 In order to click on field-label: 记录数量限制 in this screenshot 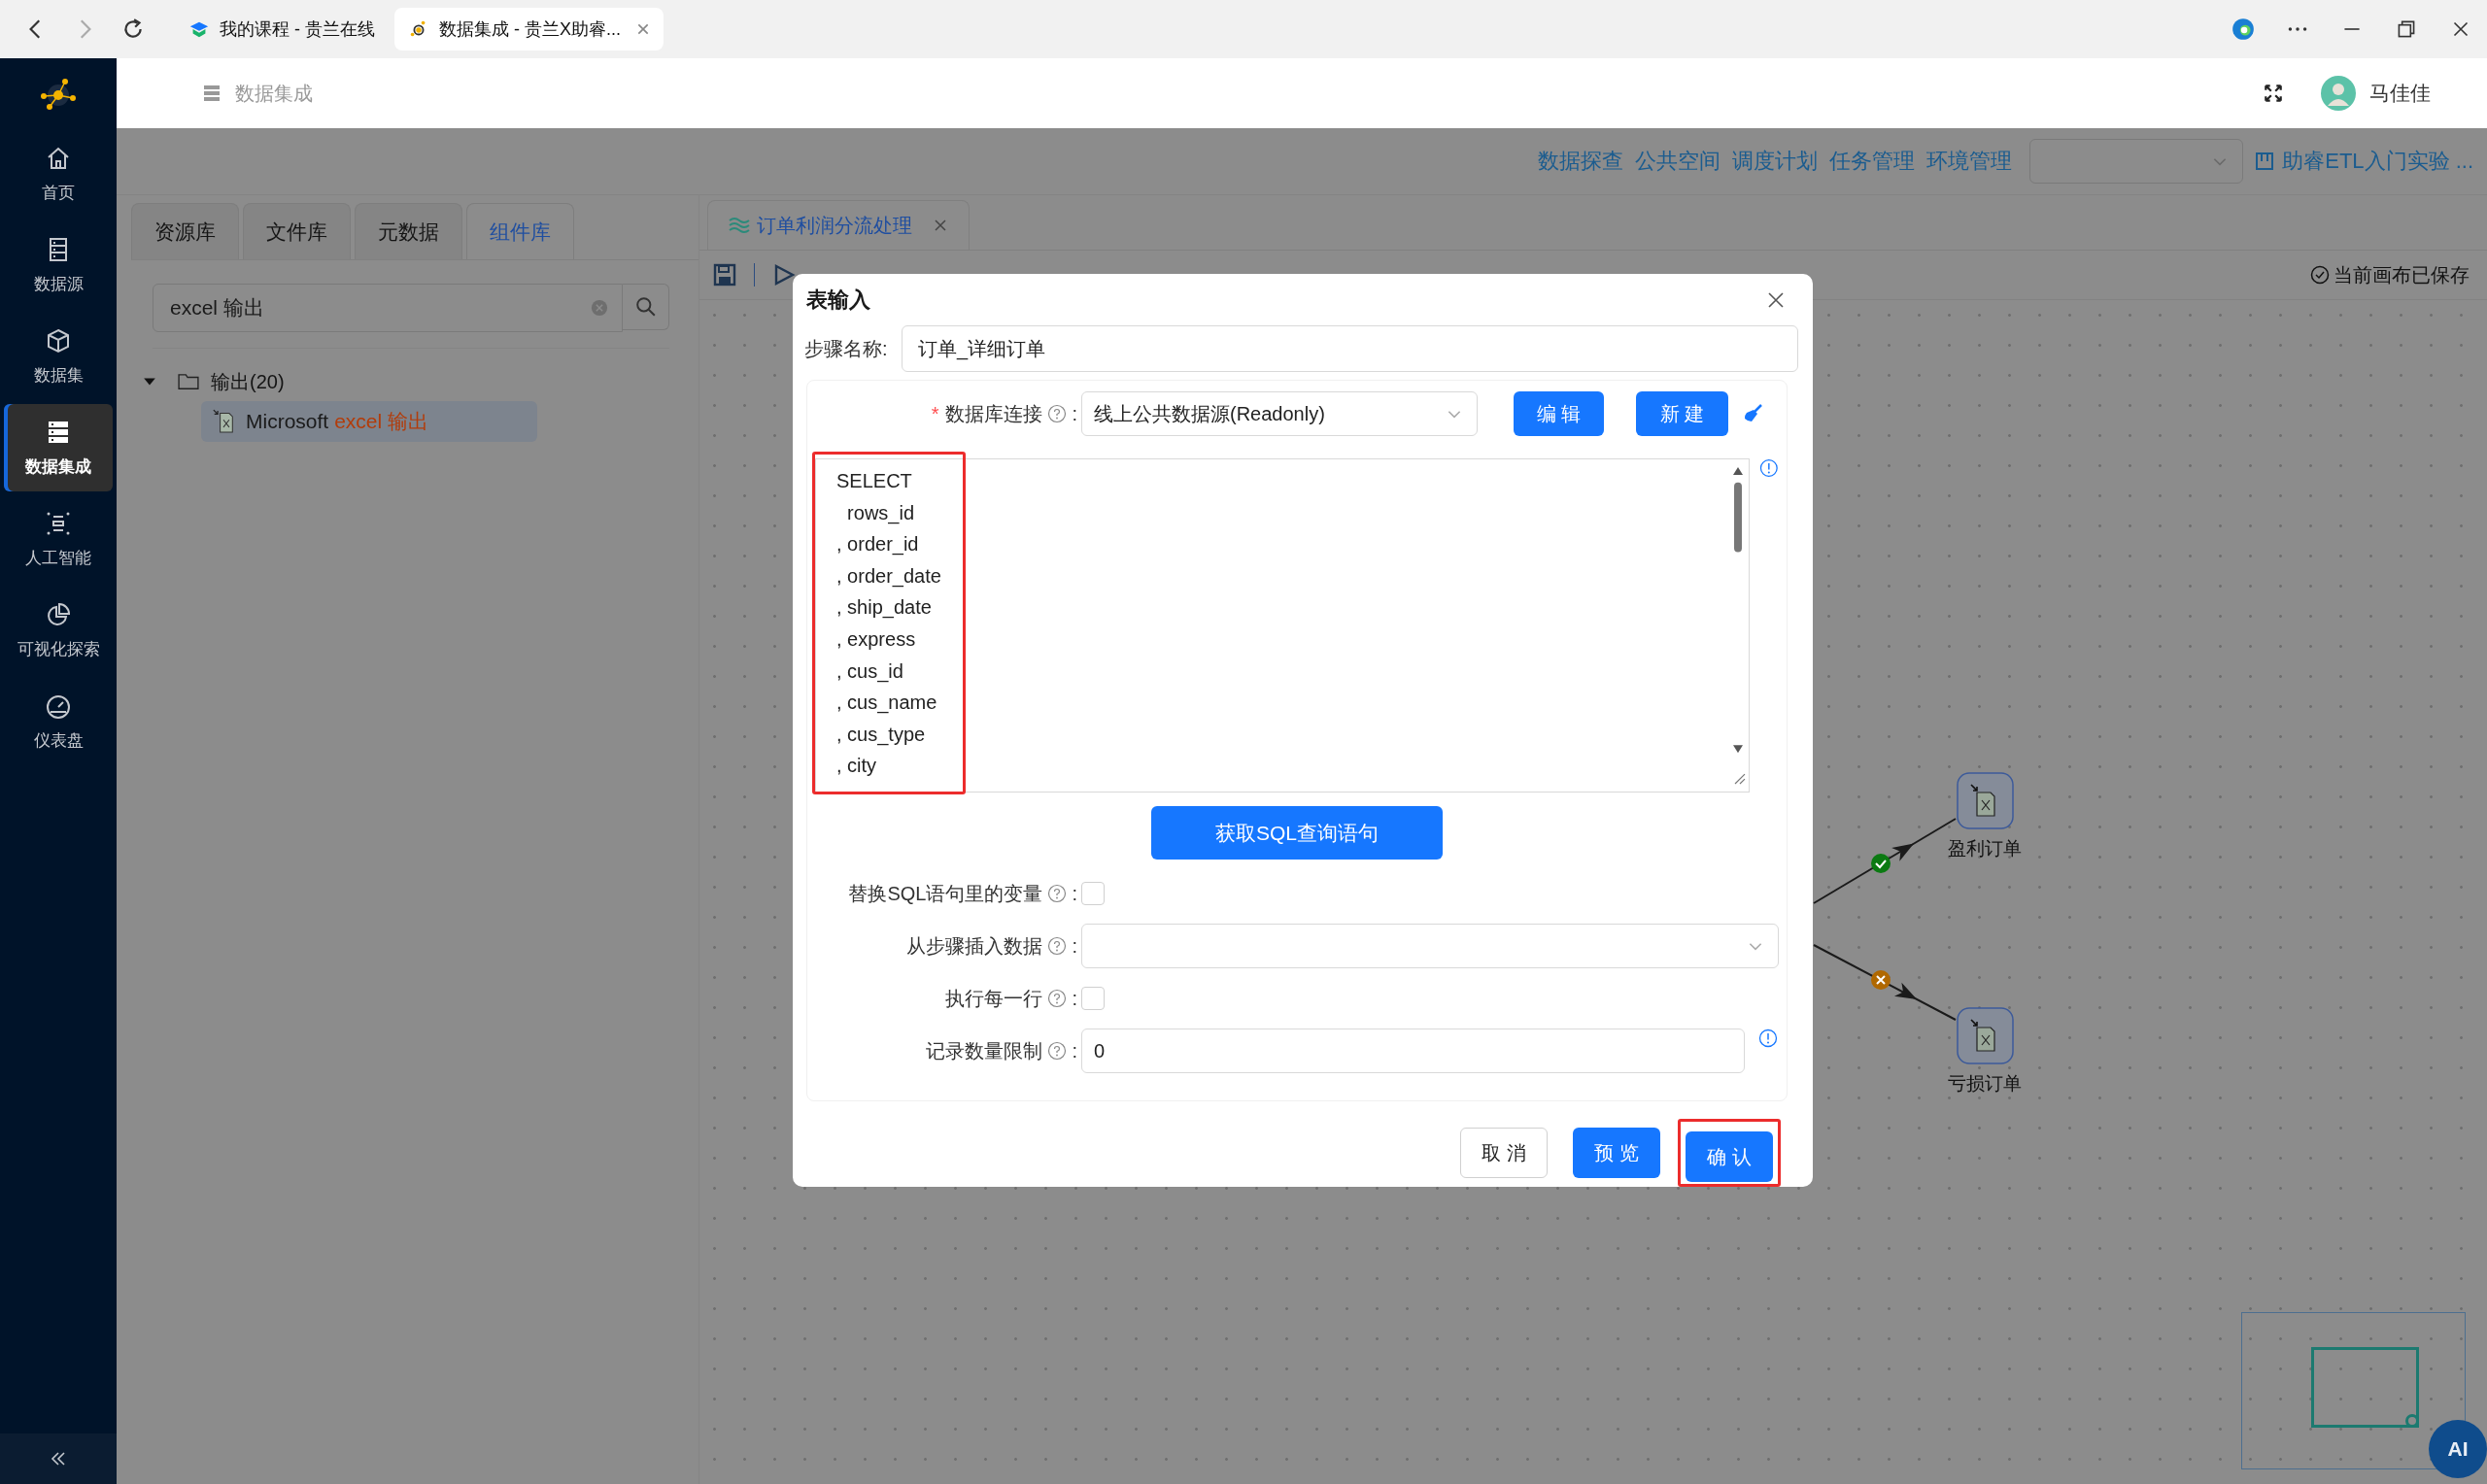, I will do `click(984, 1050)`.